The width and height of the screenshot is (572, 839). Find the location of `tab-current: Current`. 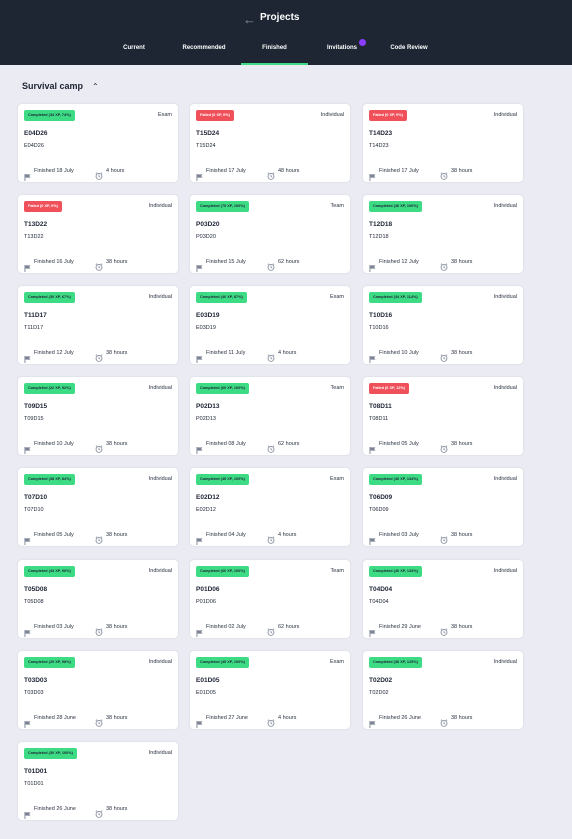

tab-current: Current is located at coordinates (134, 51).